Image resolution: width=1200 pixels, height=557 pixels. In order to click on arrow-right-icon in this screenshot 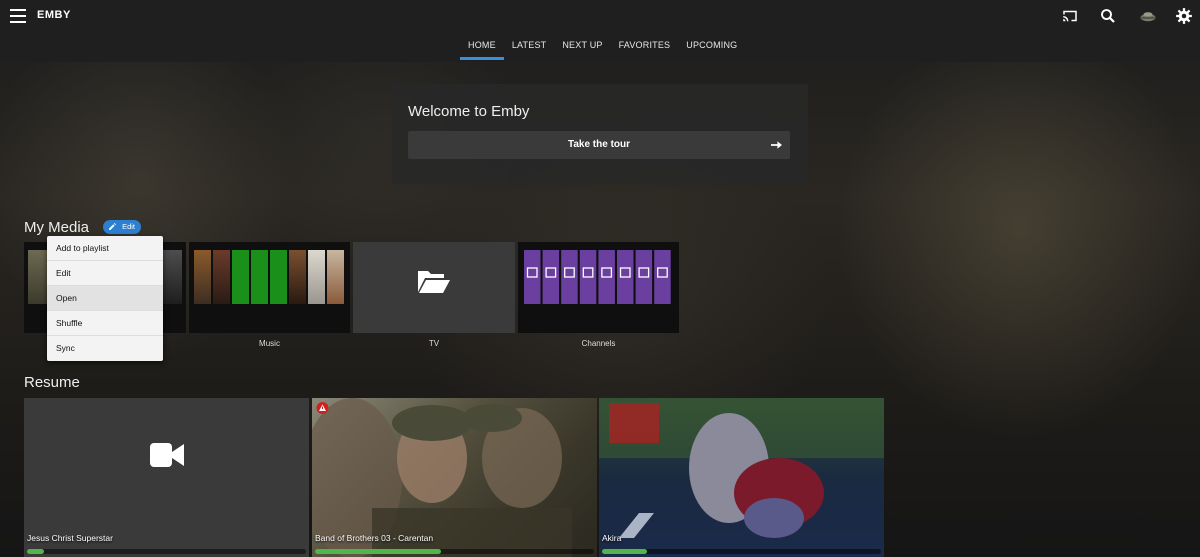, I will do `click(776, 145)`.